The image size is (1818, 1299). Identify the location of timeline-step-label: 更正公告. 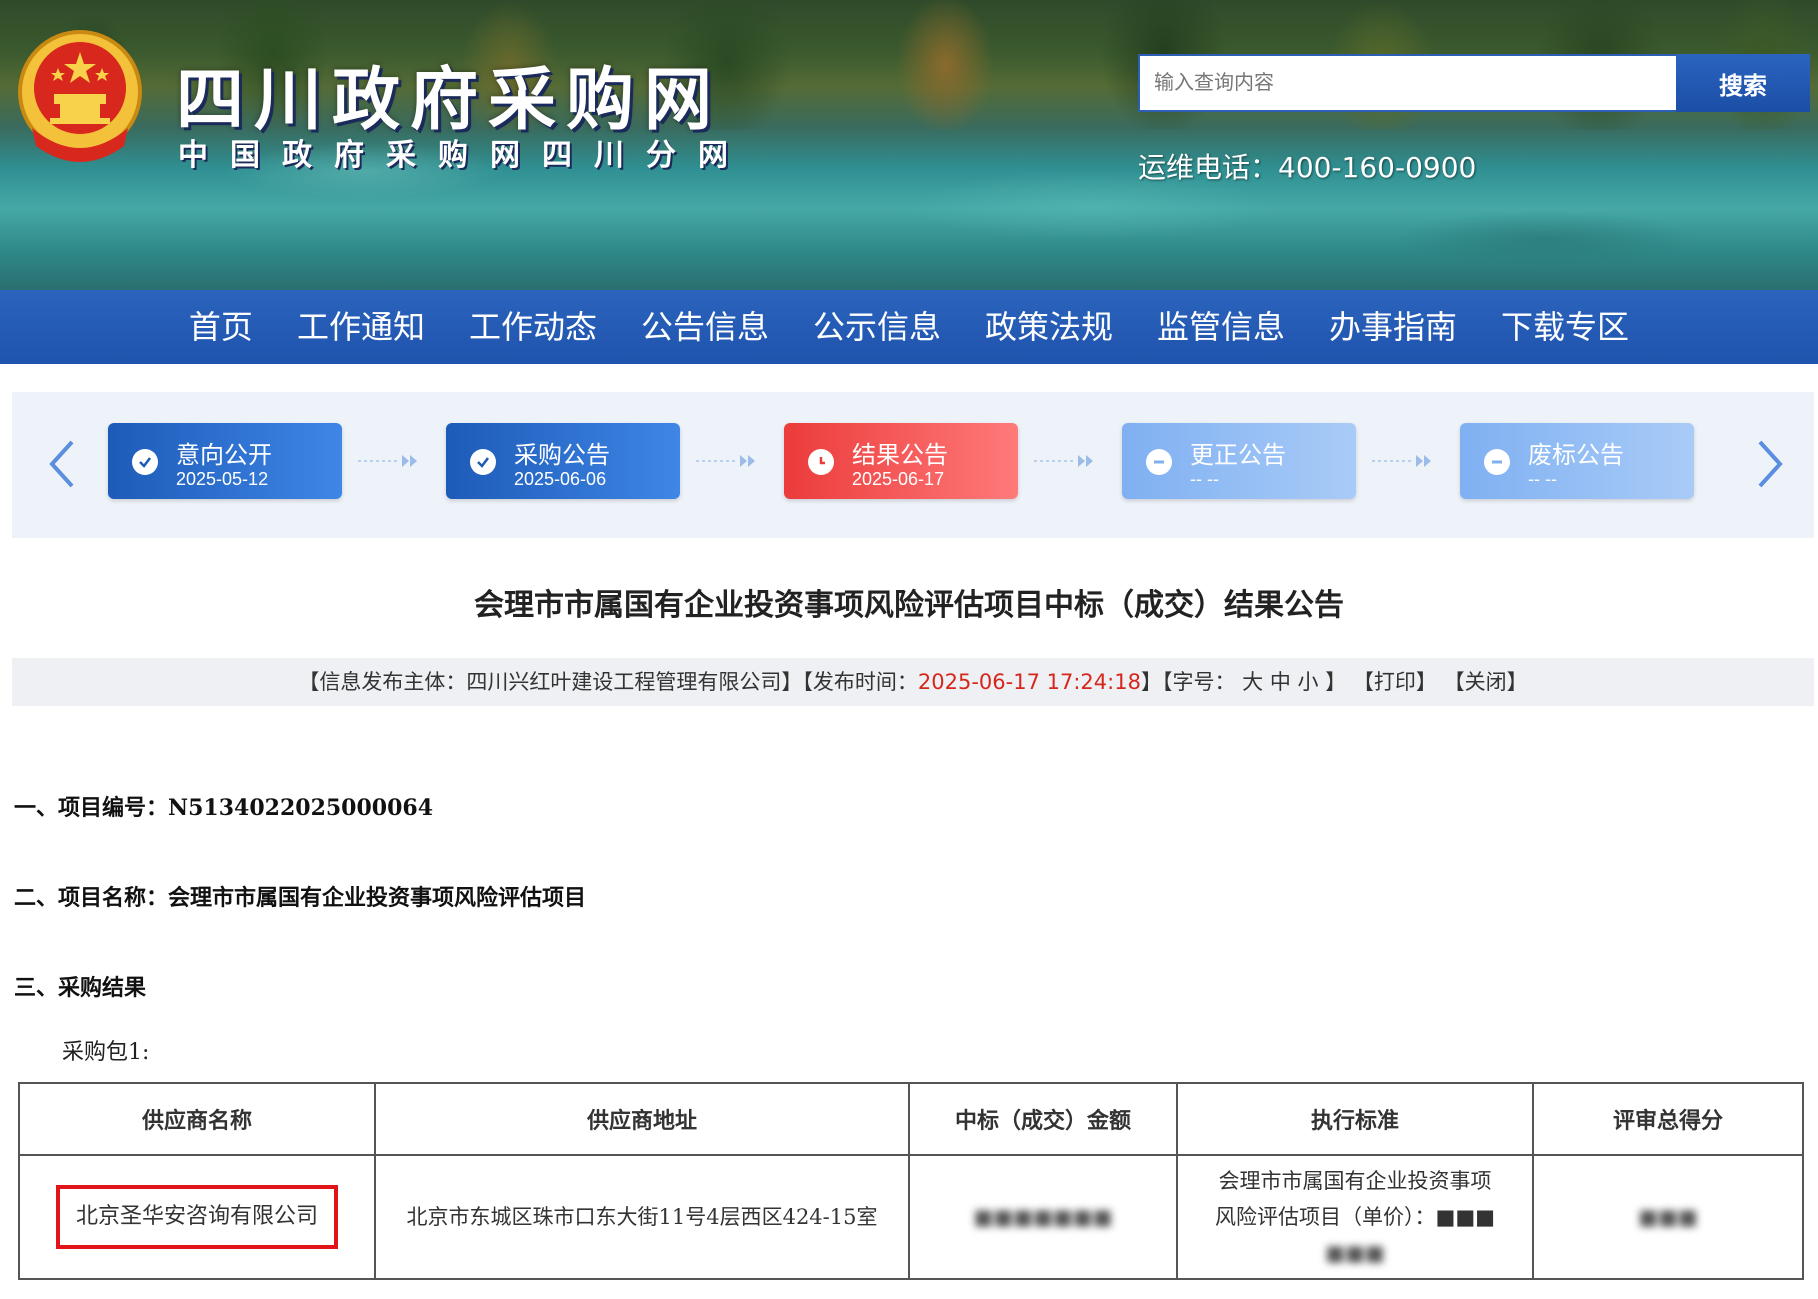
(1238, 455).